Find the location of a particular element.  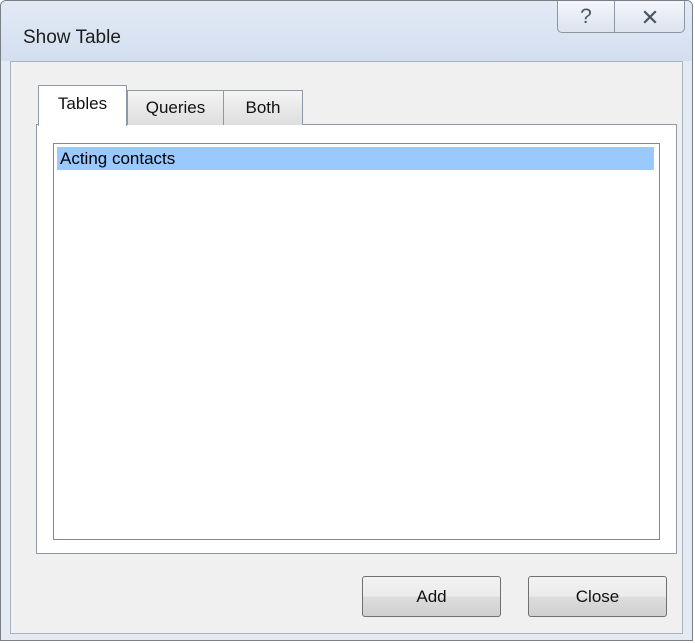

tab-tables-label: Tables is located at coordinates (82, 103).